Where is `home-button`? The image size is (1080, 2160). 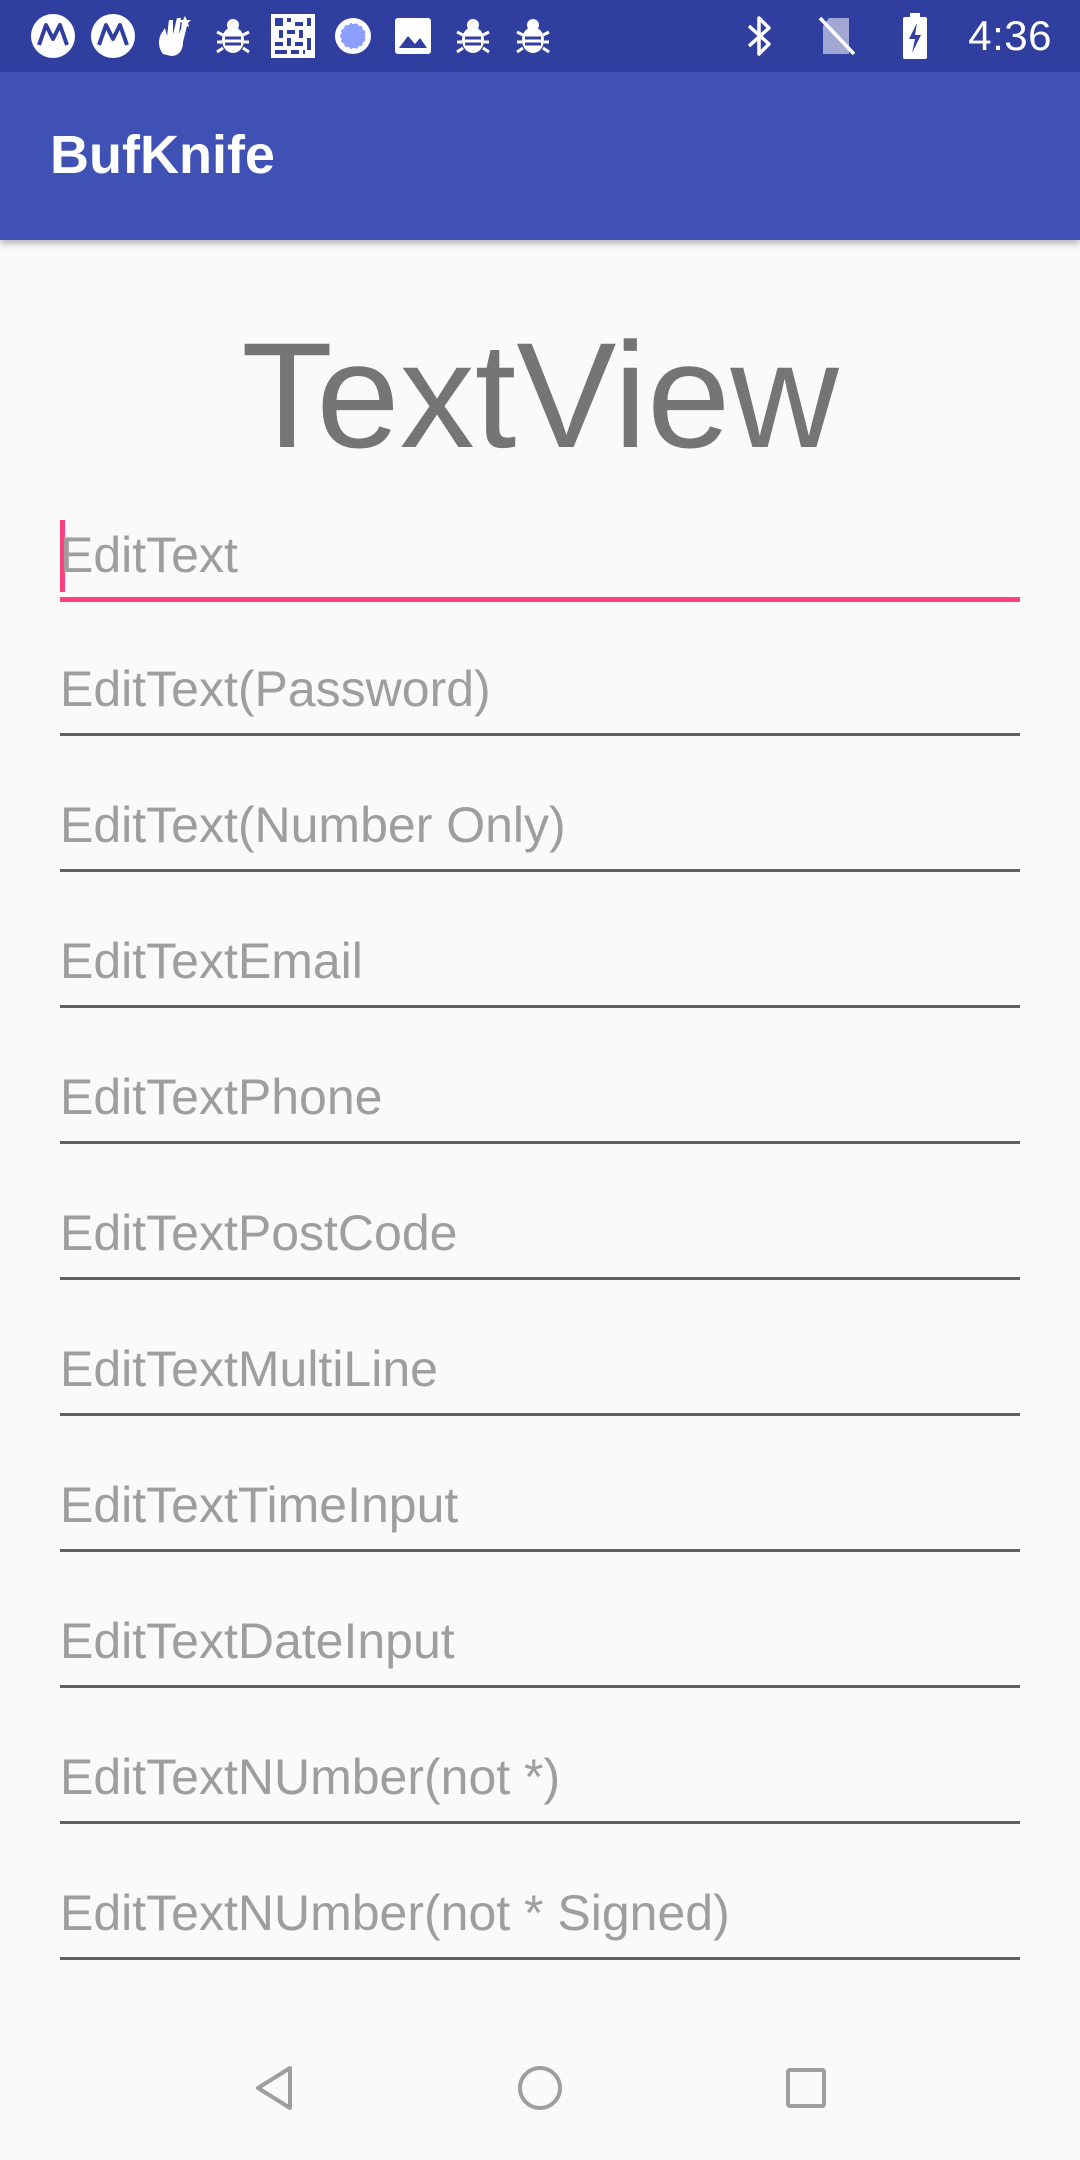 home-button is located at coordinates (540, 2088).